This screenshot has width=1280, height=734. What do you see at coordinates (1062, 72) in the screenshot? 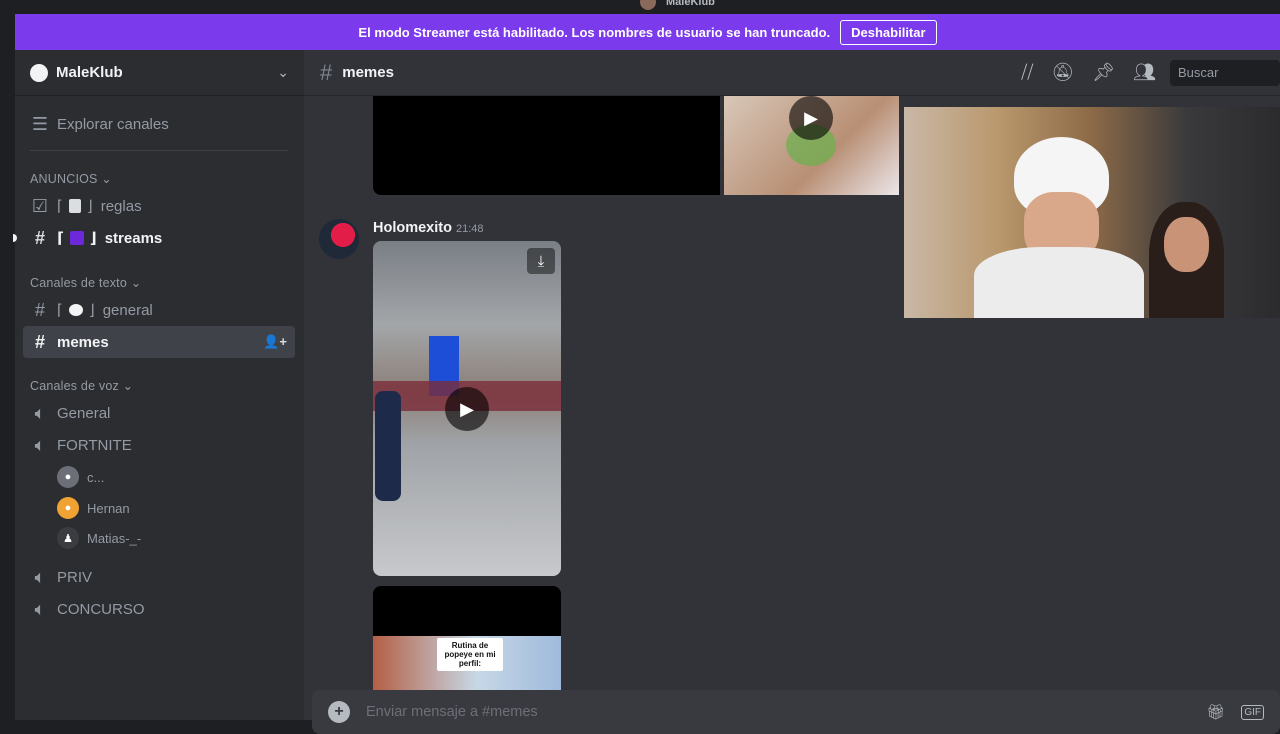
I see `notifications-muted-icon: 🔕︎` at bounding box center [1062, 72].